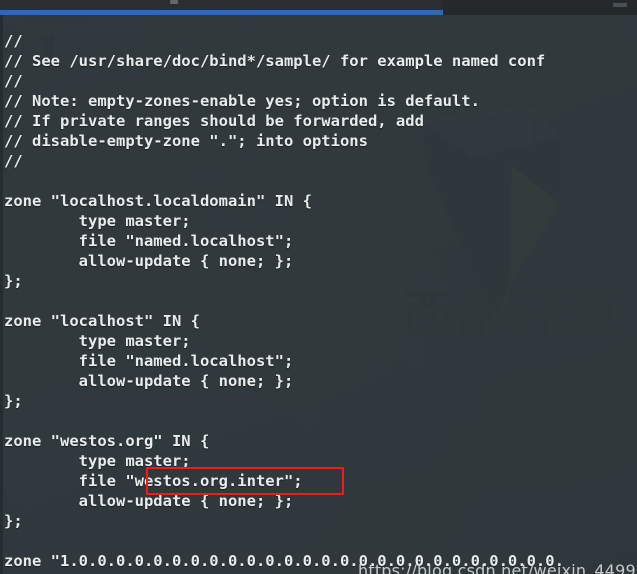  What do you see at coordinates (186, 140) in the screenshot?
I see `terminal-line: // disable-empty-zone "."; into options` at bounding box center [186, 140].